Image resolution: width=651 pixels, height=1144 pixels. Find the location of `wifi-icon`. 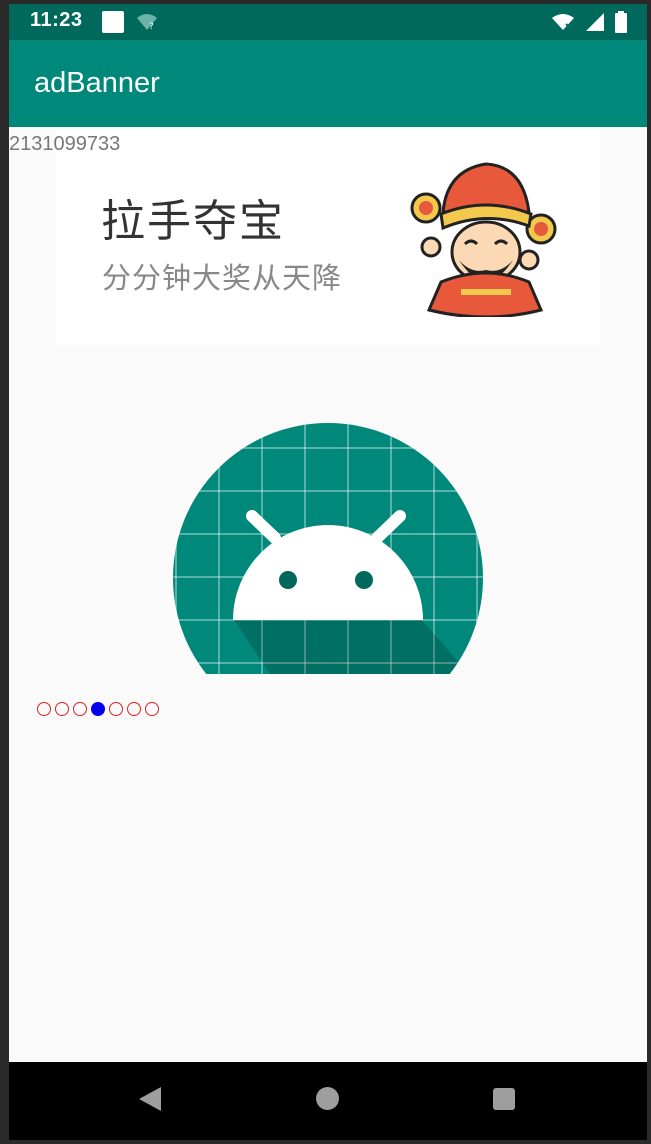

wifi-icon is located at coordinates (563, 24).